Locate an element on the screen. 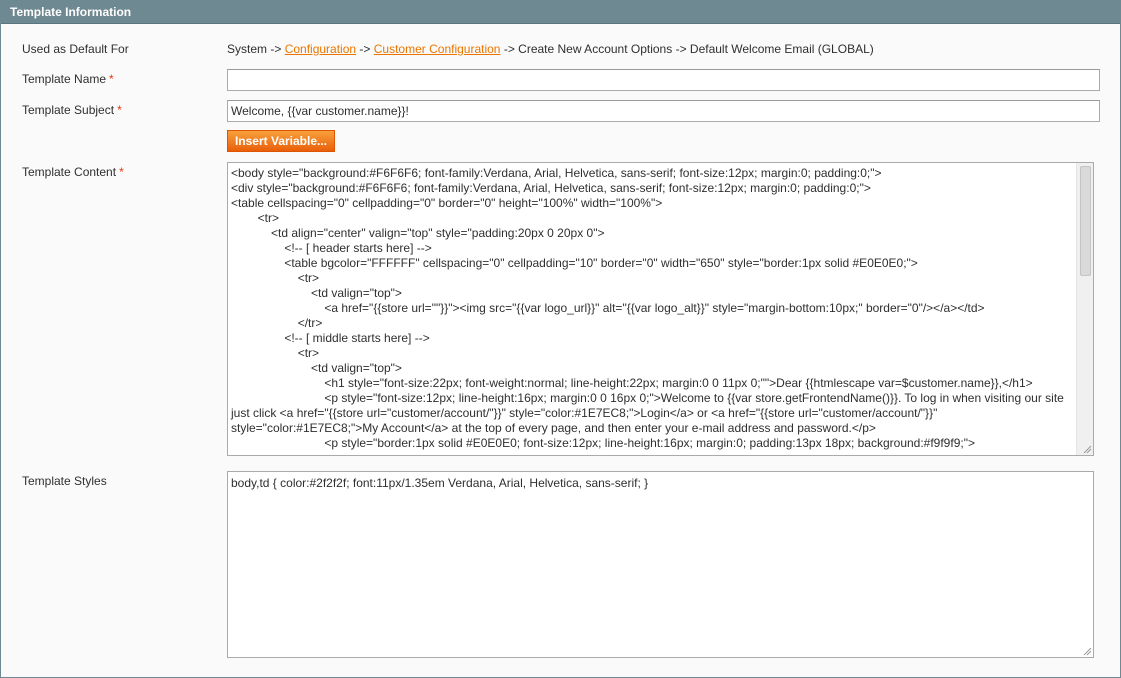 The height and width of the screenshot is (678, 1121). template-name-label: Template Name * is located at coordinates (68, 79).